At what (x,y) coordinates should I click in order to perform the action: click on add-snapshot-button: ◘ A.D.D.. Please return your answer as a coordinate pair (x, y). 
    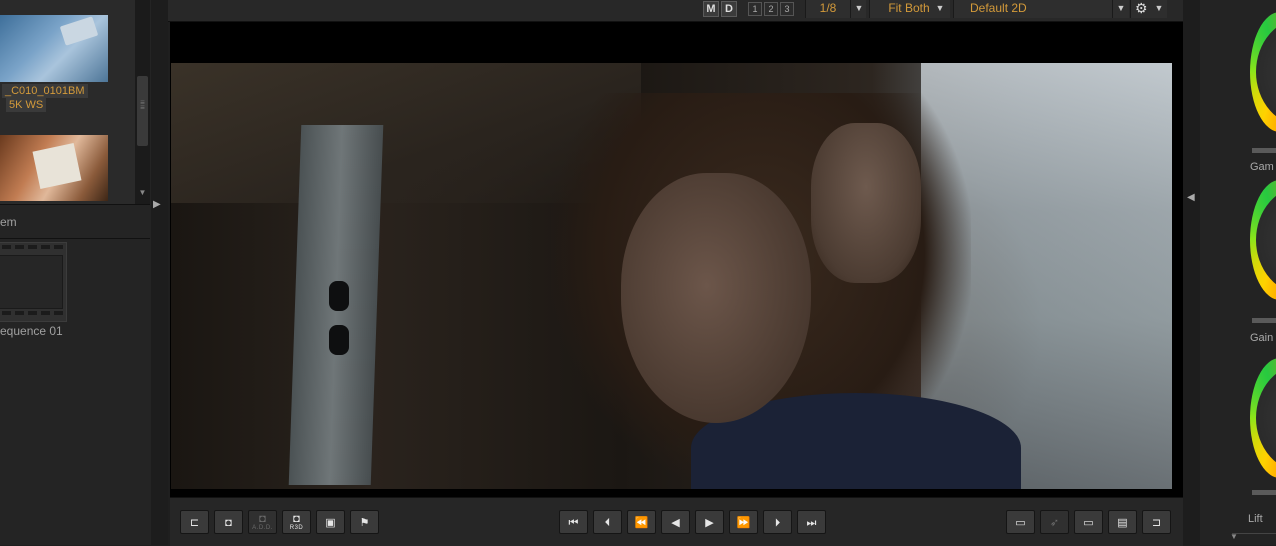
    Looking at the image, I should click on (262, 522).